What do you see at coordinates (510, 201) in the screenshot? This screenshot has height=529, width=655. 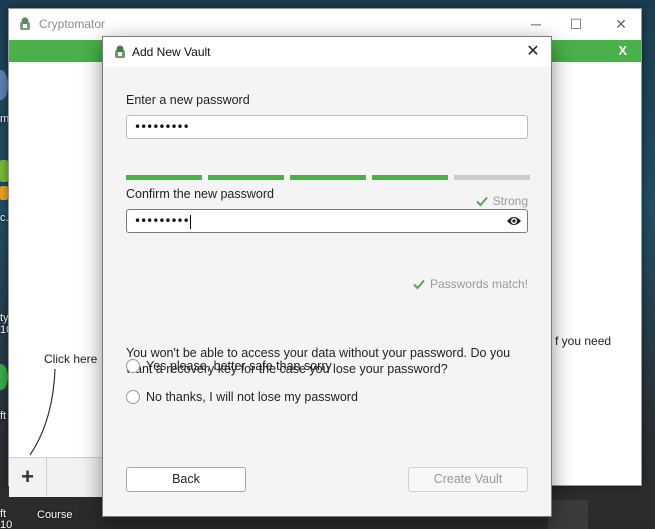 I see `strength-label: Strong` at bounding box center [510, 201].